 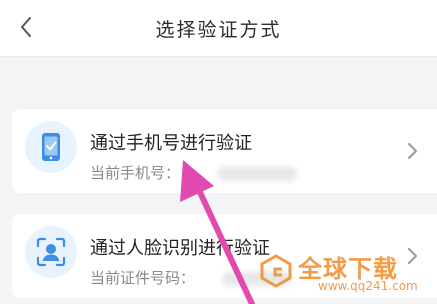 What do you see at coordinates (276, 271) in the screenshot?
I see `watermark-logo-icon` at bounding box center [276, 271].